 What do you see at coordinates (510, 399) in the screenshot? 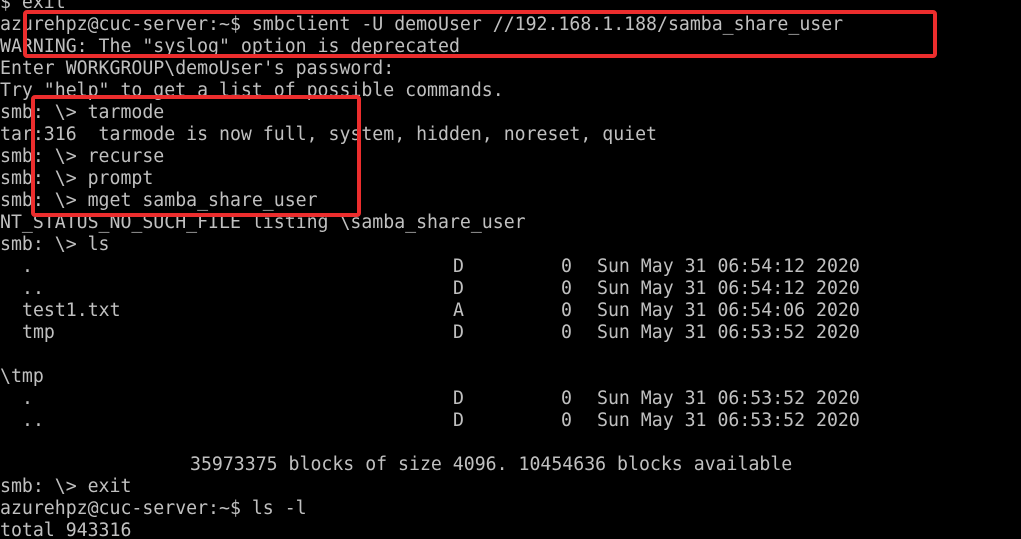
I see `listing-row: . D 0 Sun May 31 06:53:52 2020` at bounding box center [510, 399].